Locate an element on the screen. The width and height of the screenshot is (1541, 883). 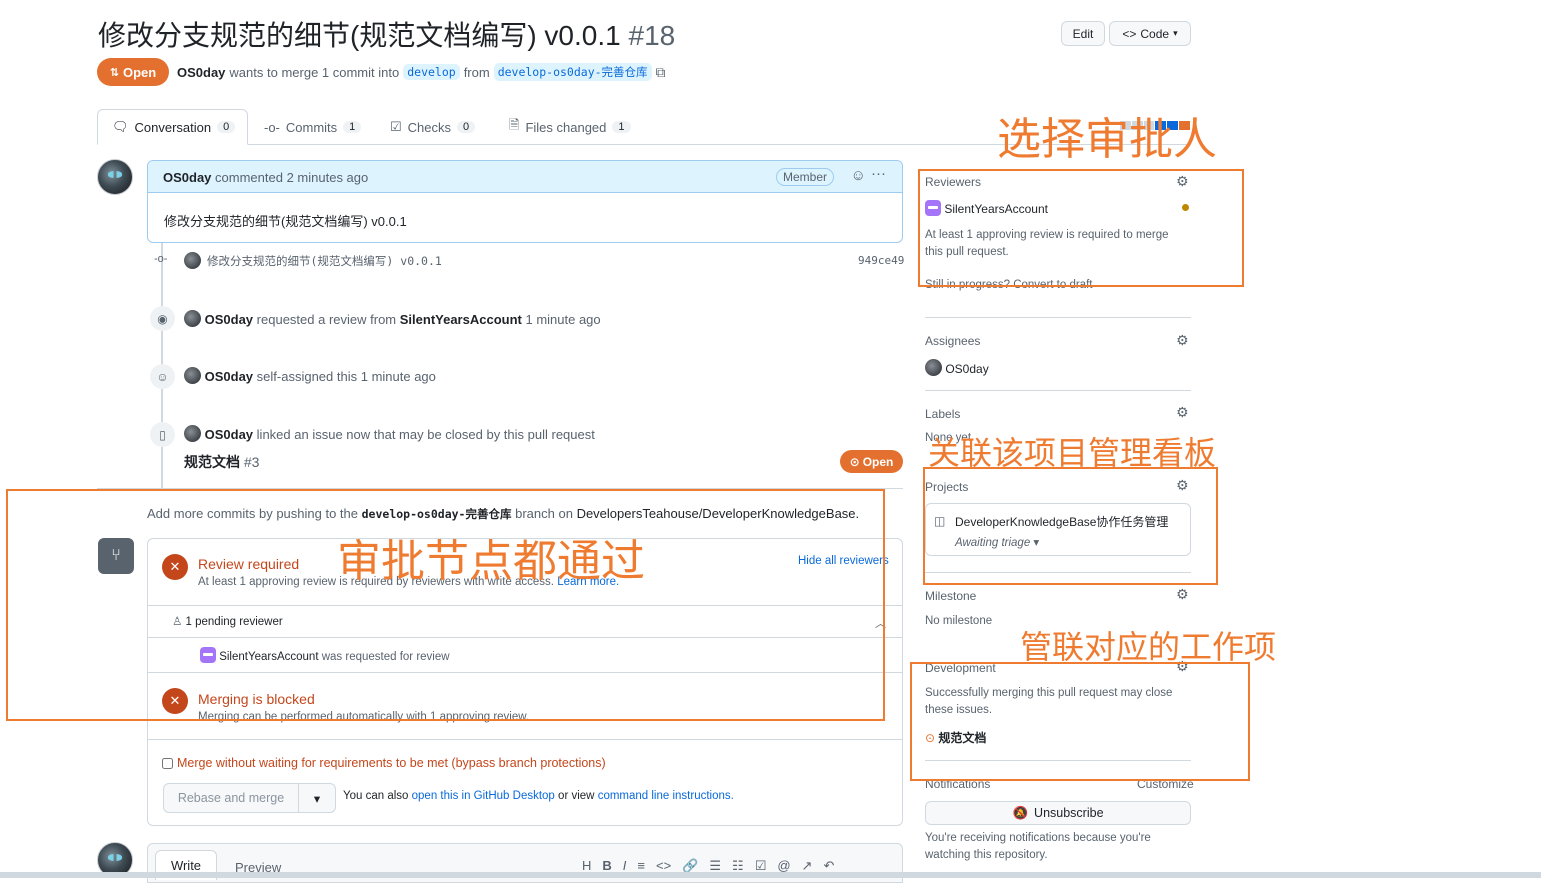
self-assign-event: OS0day self-assigned this 1 minute ago is located at coordinates (310, 375).